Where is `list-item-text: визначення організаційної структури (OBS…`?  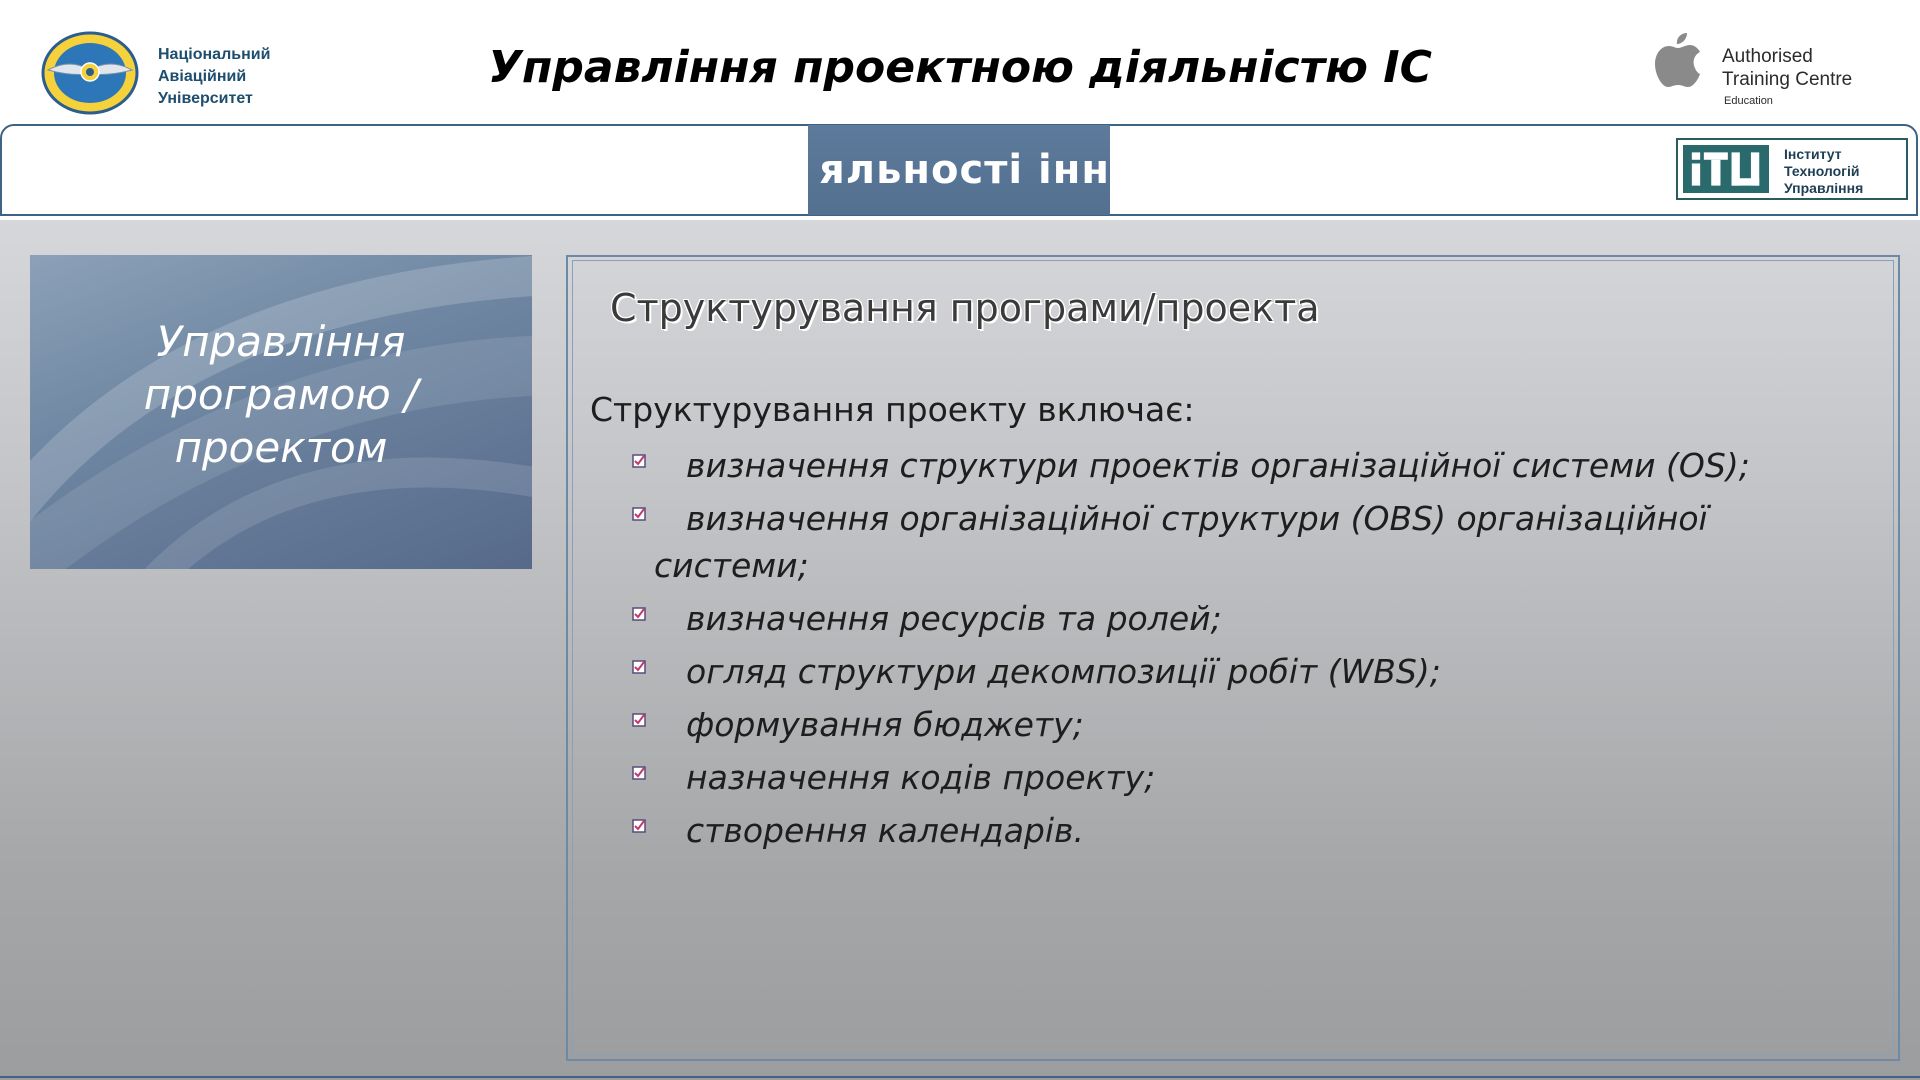 list-item-text: визначення організаційної структури (OBS… is located at coordinates (1197, 518).